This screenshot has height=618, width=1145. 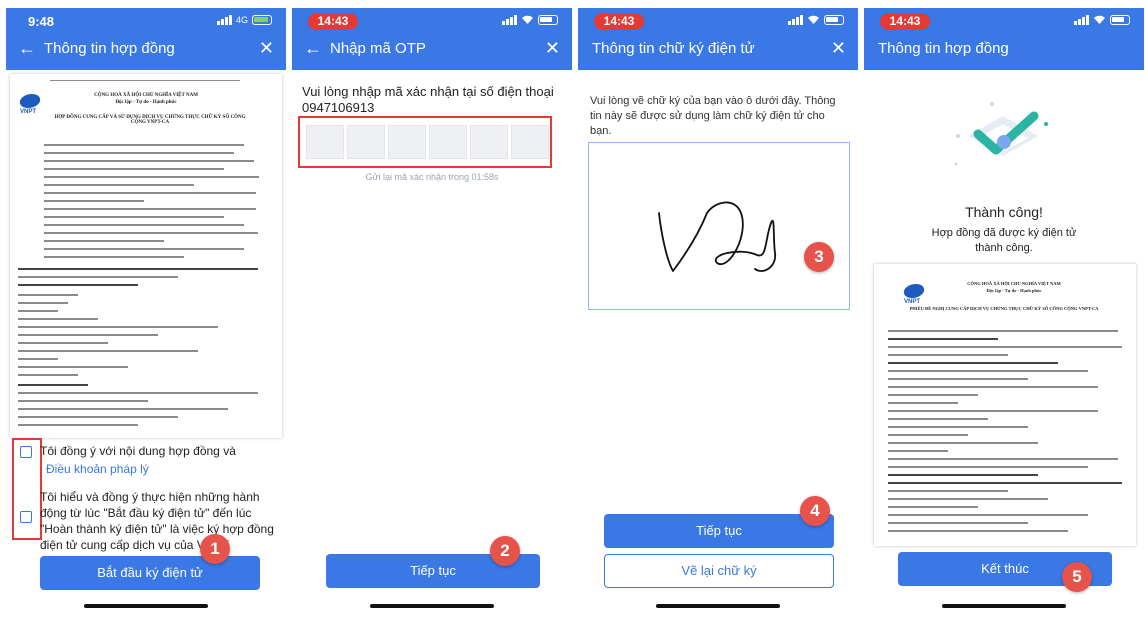 I want to click on page-title: Thông tin chữ ký điện tử, so click(x=673, y=48).